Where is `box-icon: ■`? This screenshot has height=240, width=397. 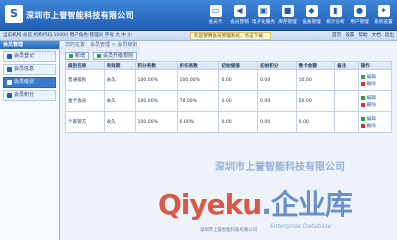
box-icon: ■ is located at coordinates (287, 11).